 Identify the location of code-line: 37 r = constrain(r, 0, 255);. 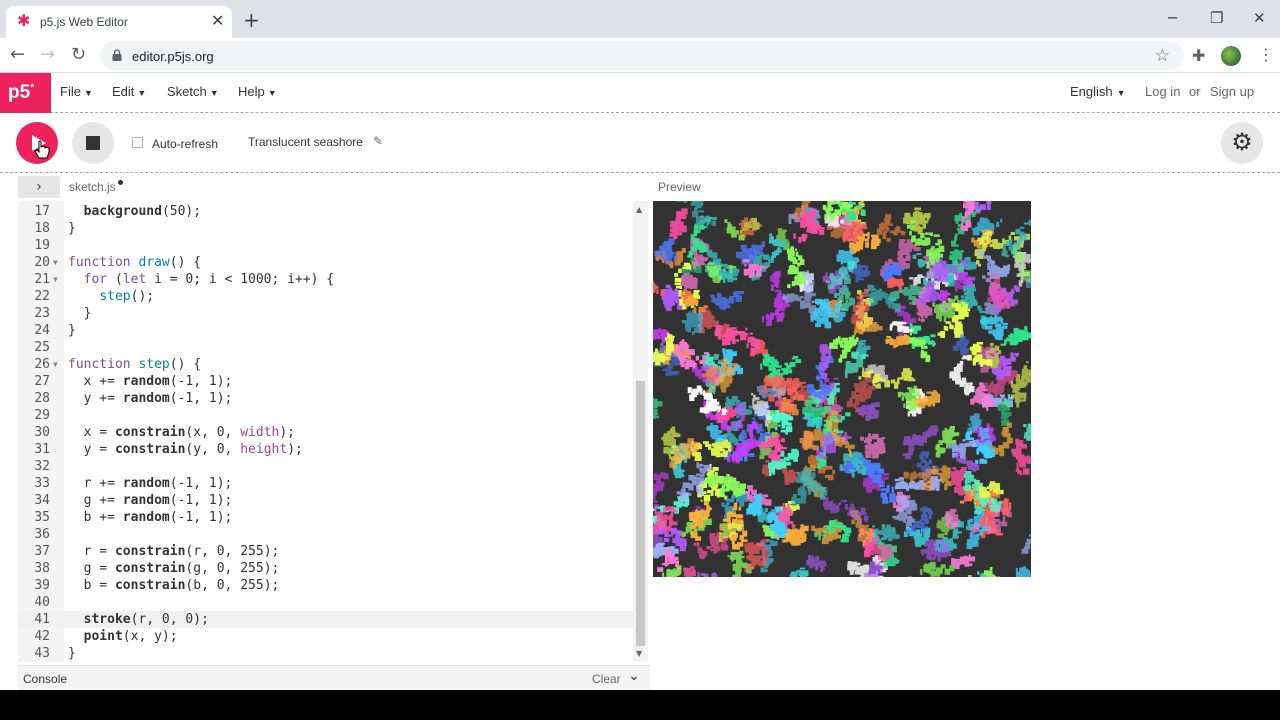
(333, 551).